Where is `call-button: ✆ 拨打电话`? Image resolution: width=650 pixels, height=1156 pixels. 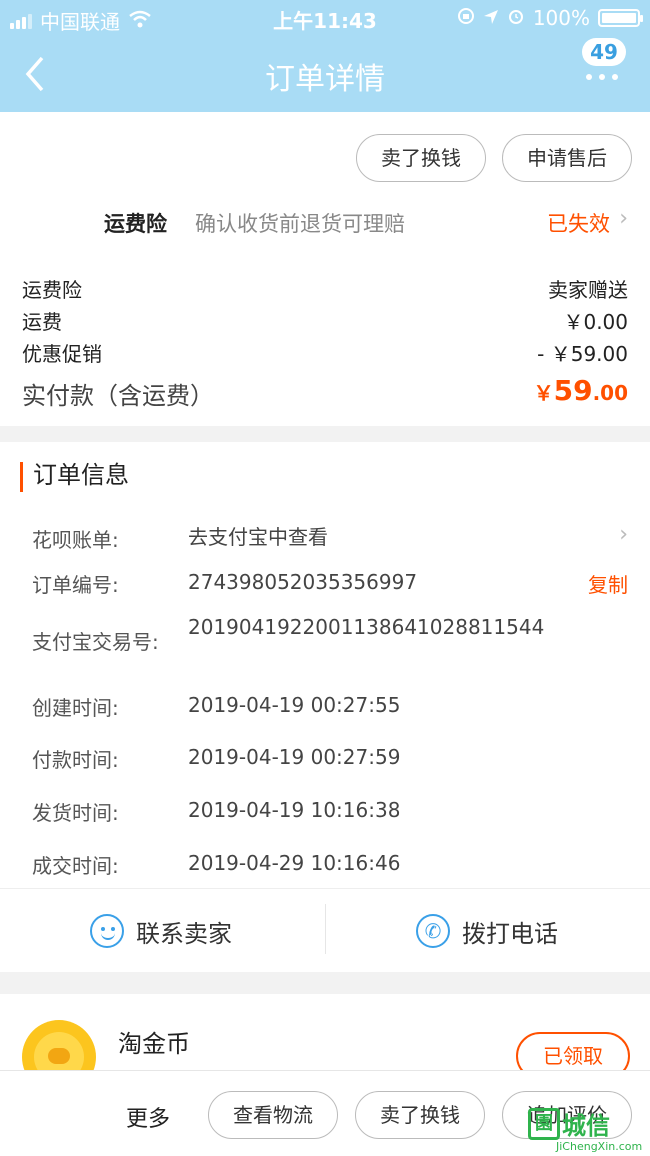
call-button: ✆ 拨打电话 is located at coordinates (487, 931).